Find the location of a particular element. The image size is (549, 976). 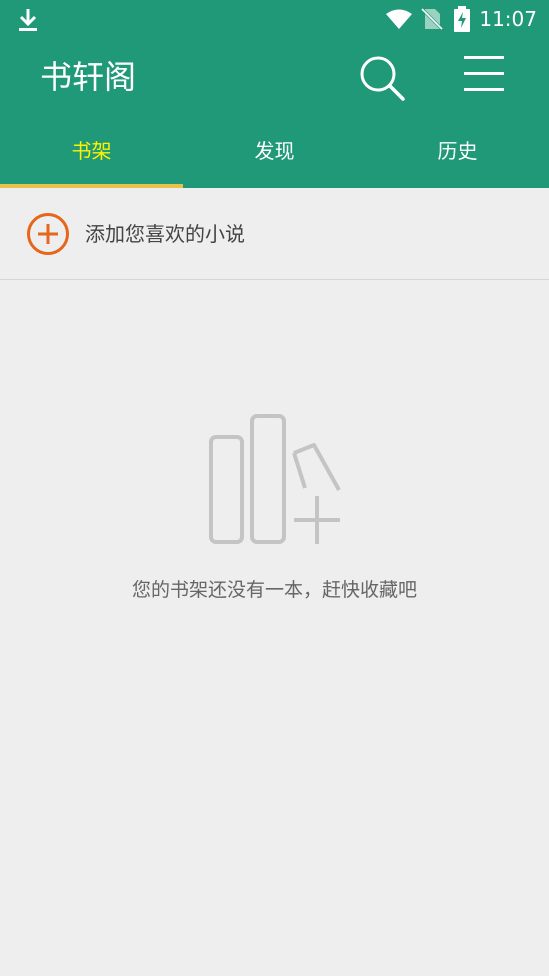

battery-charging-icon is located at coordinates (462, 19).